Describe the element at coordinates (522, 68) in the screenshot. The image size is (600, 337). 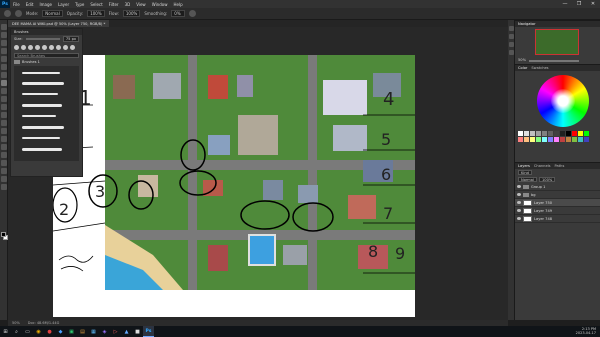
I see `tab-color: Color` at that location.